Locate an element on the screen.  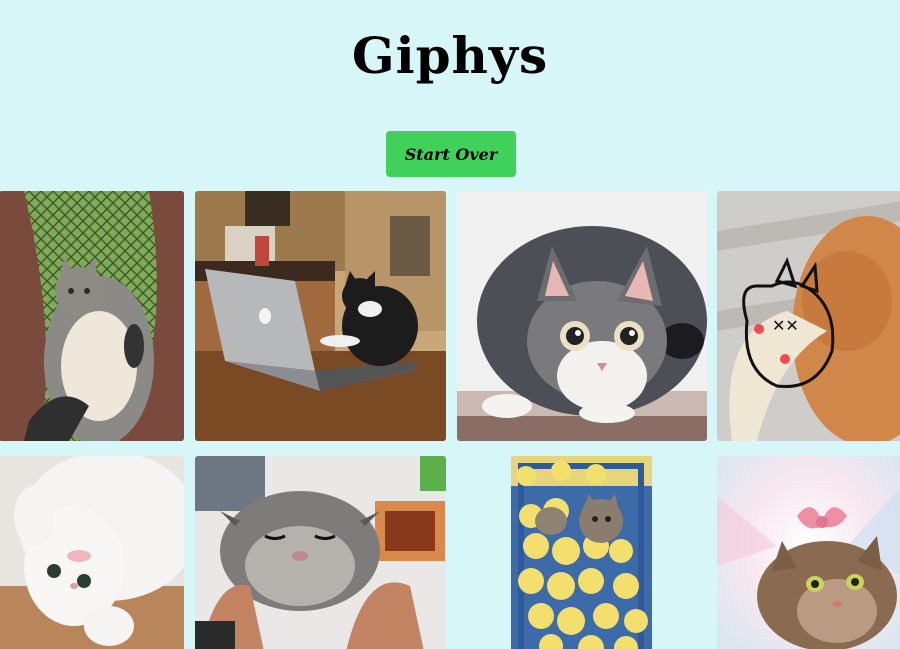
cat-face-squished-image is located at coordinates (320, 552).